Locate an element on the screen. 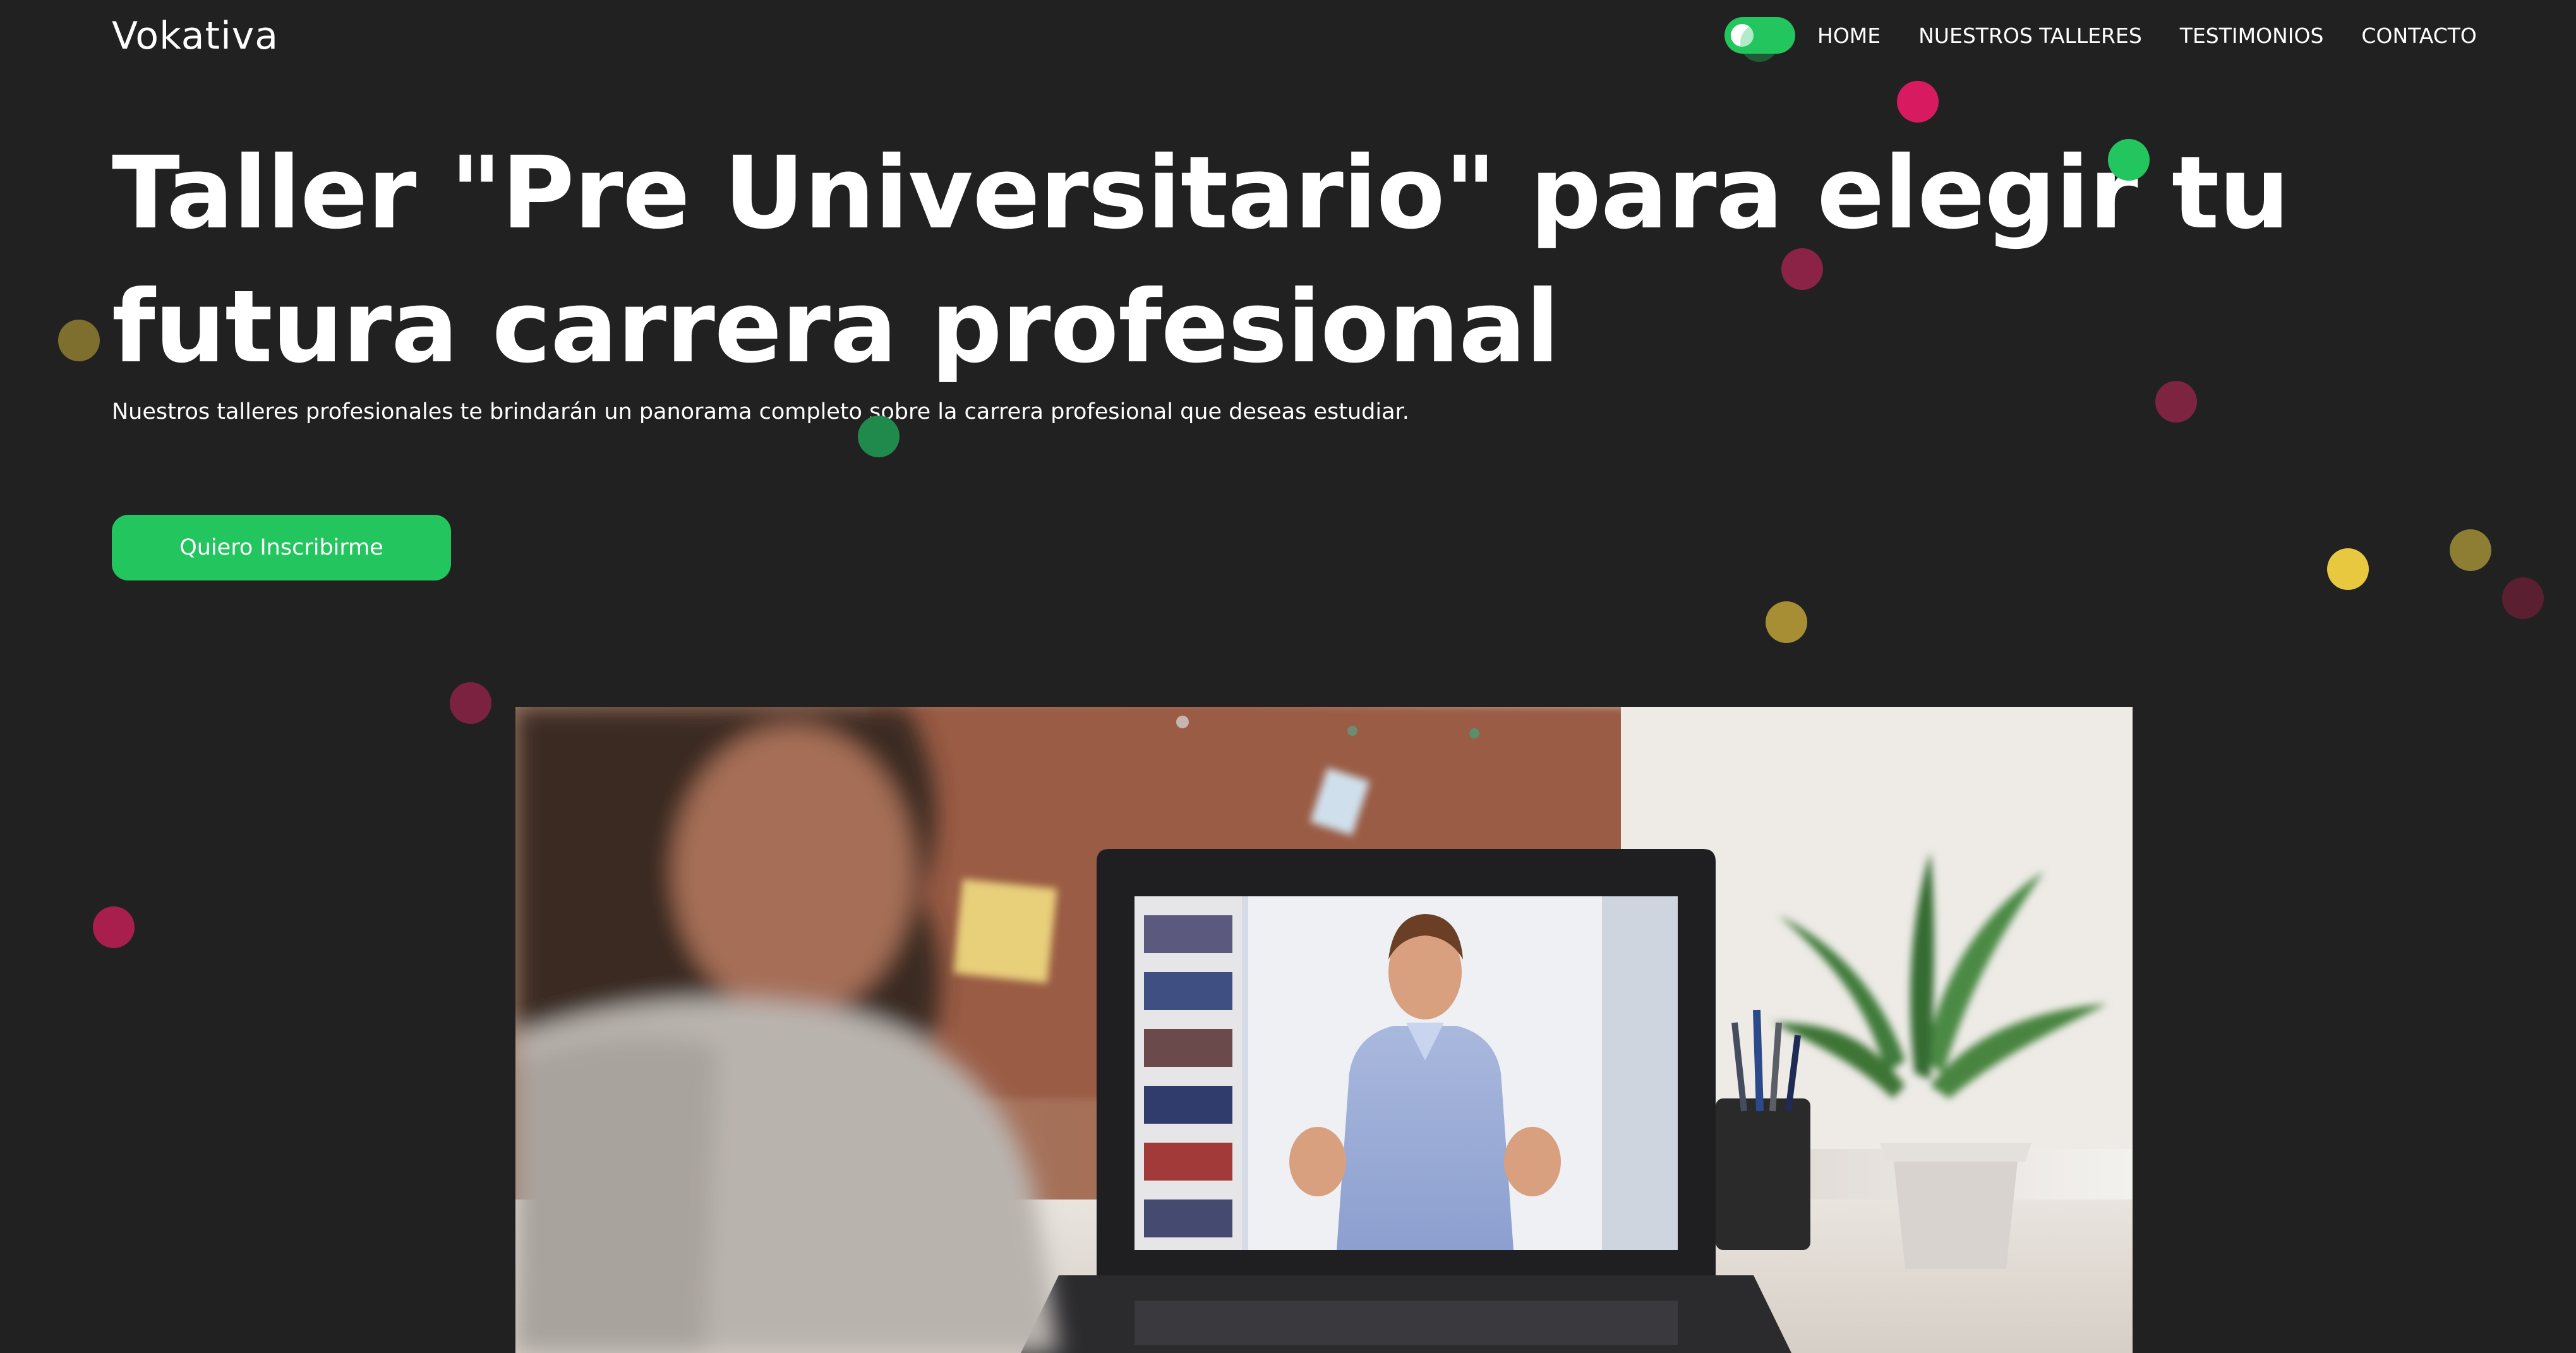 The width and height of the screenshot is (2576, 1353). nav-link-testimonios: TESTIMONIOS is located at coordinates (2252, 35).